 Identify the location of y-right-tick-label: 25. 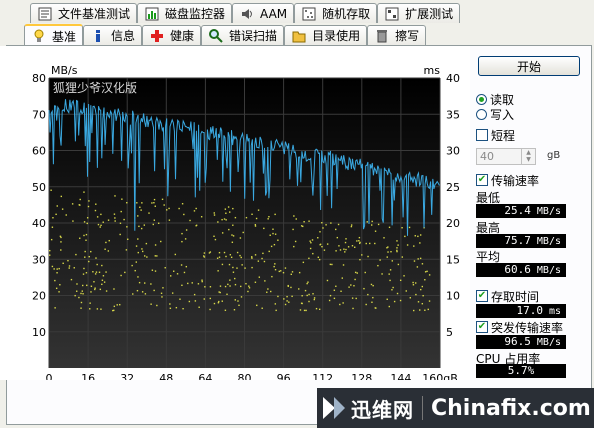
(453, 187).